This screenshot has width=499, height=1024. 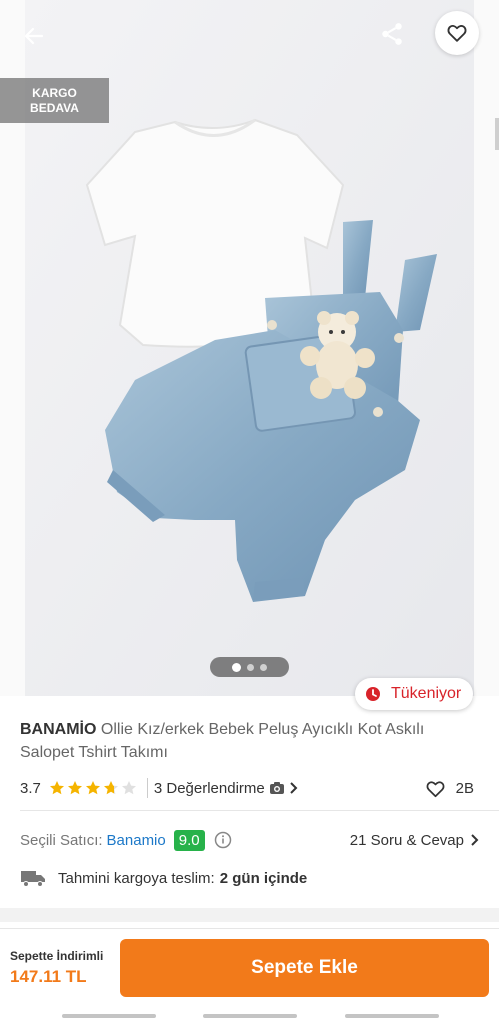 What do you see at coordinates (249, 915) in the screenshot?
I see `section-spacer` at bounding box center [249, 915].